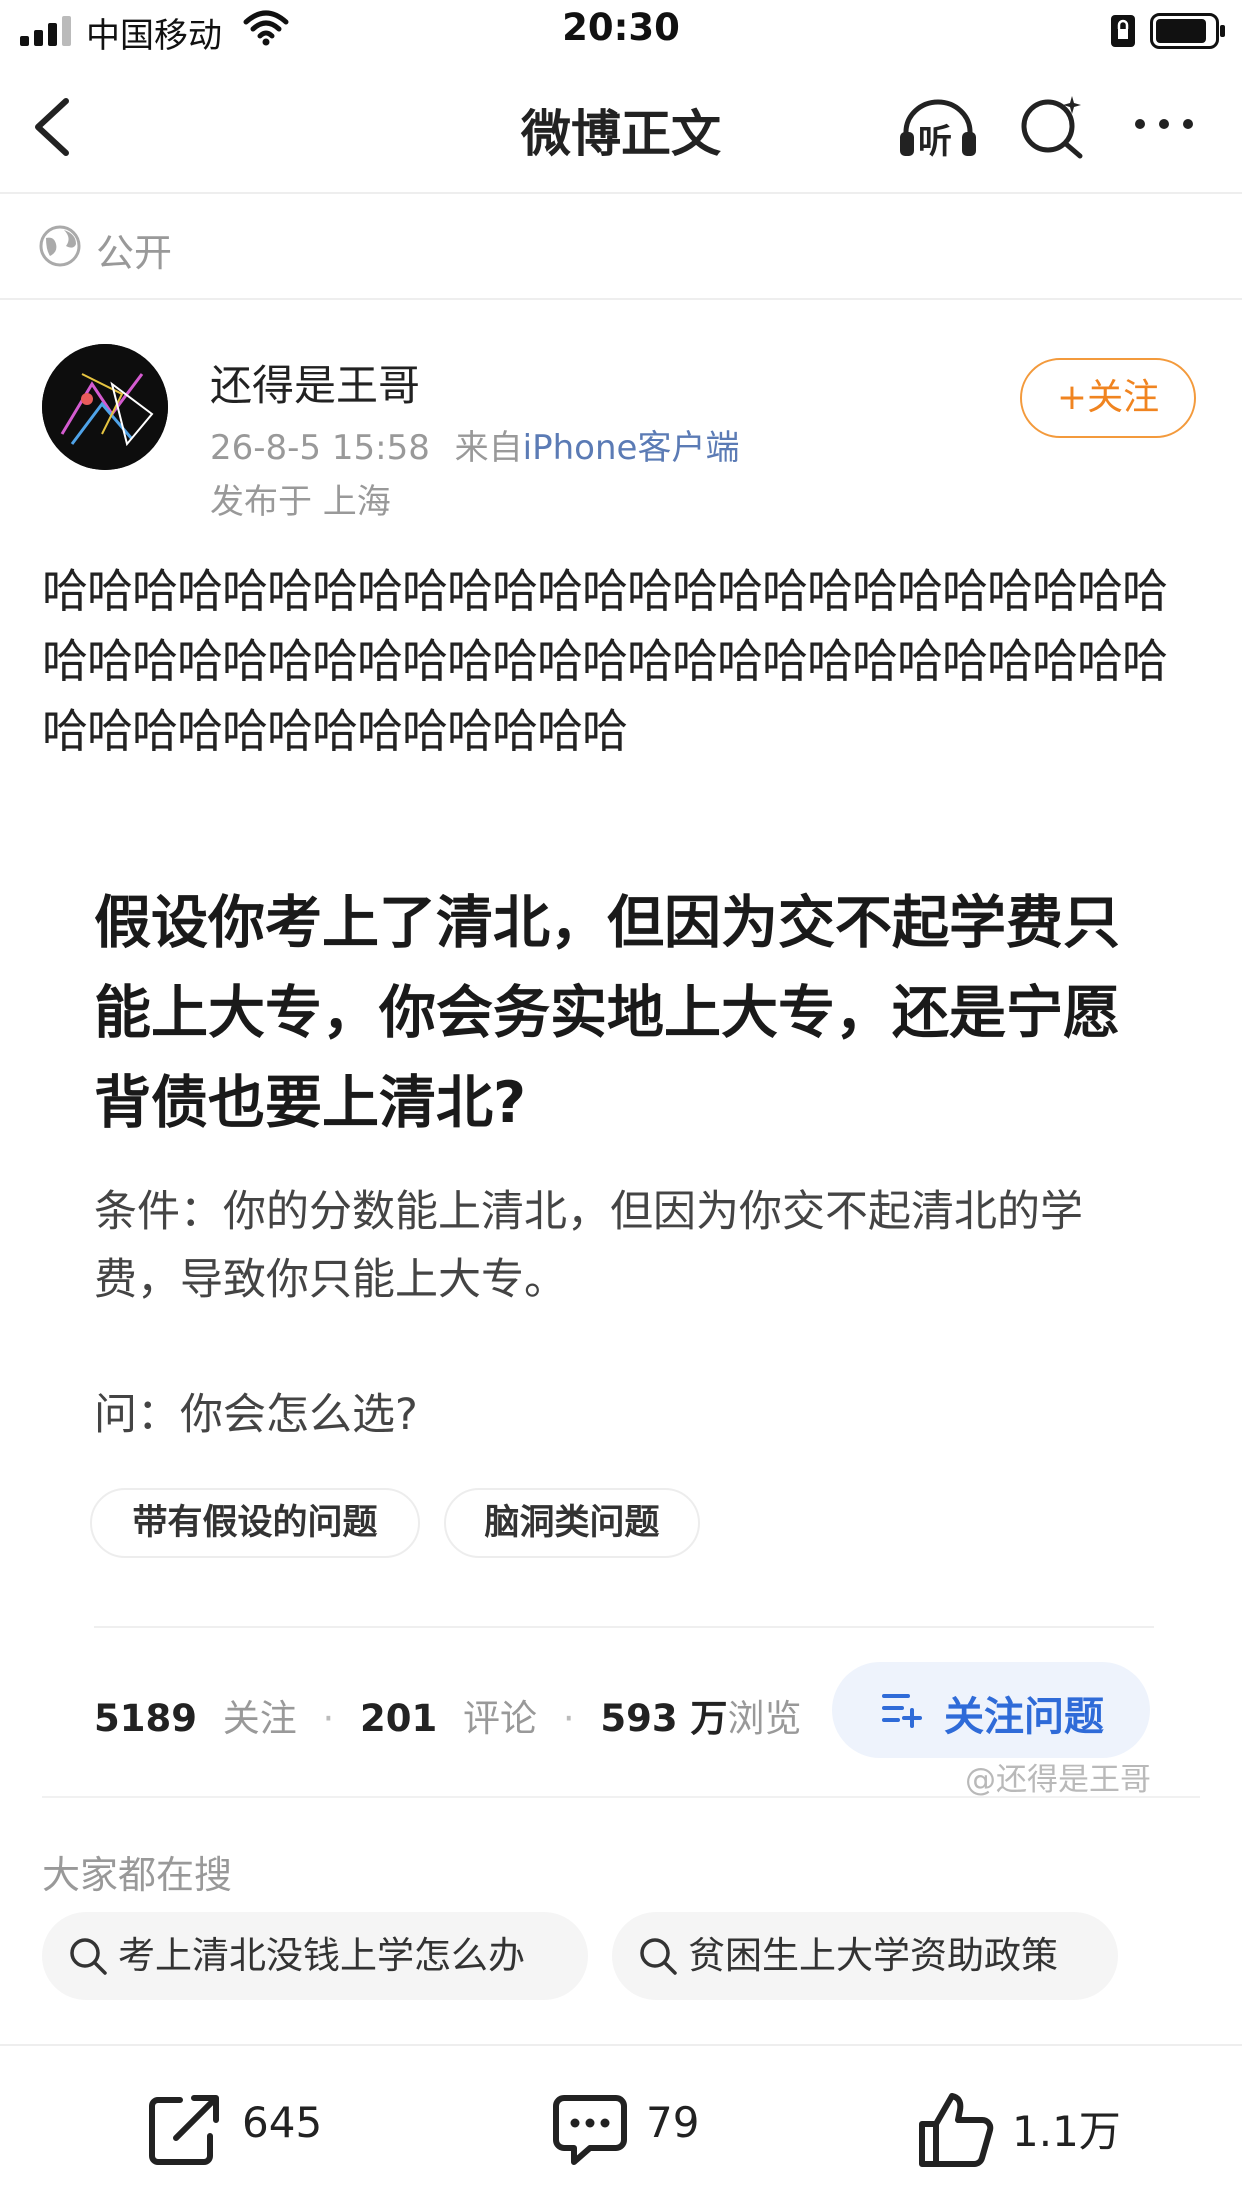 The height and width of the screenshot is (2210, 1242). Describe the element at coordinates (956, 2130) in the screenshot. I see `thumbs-up-icon` at that location.